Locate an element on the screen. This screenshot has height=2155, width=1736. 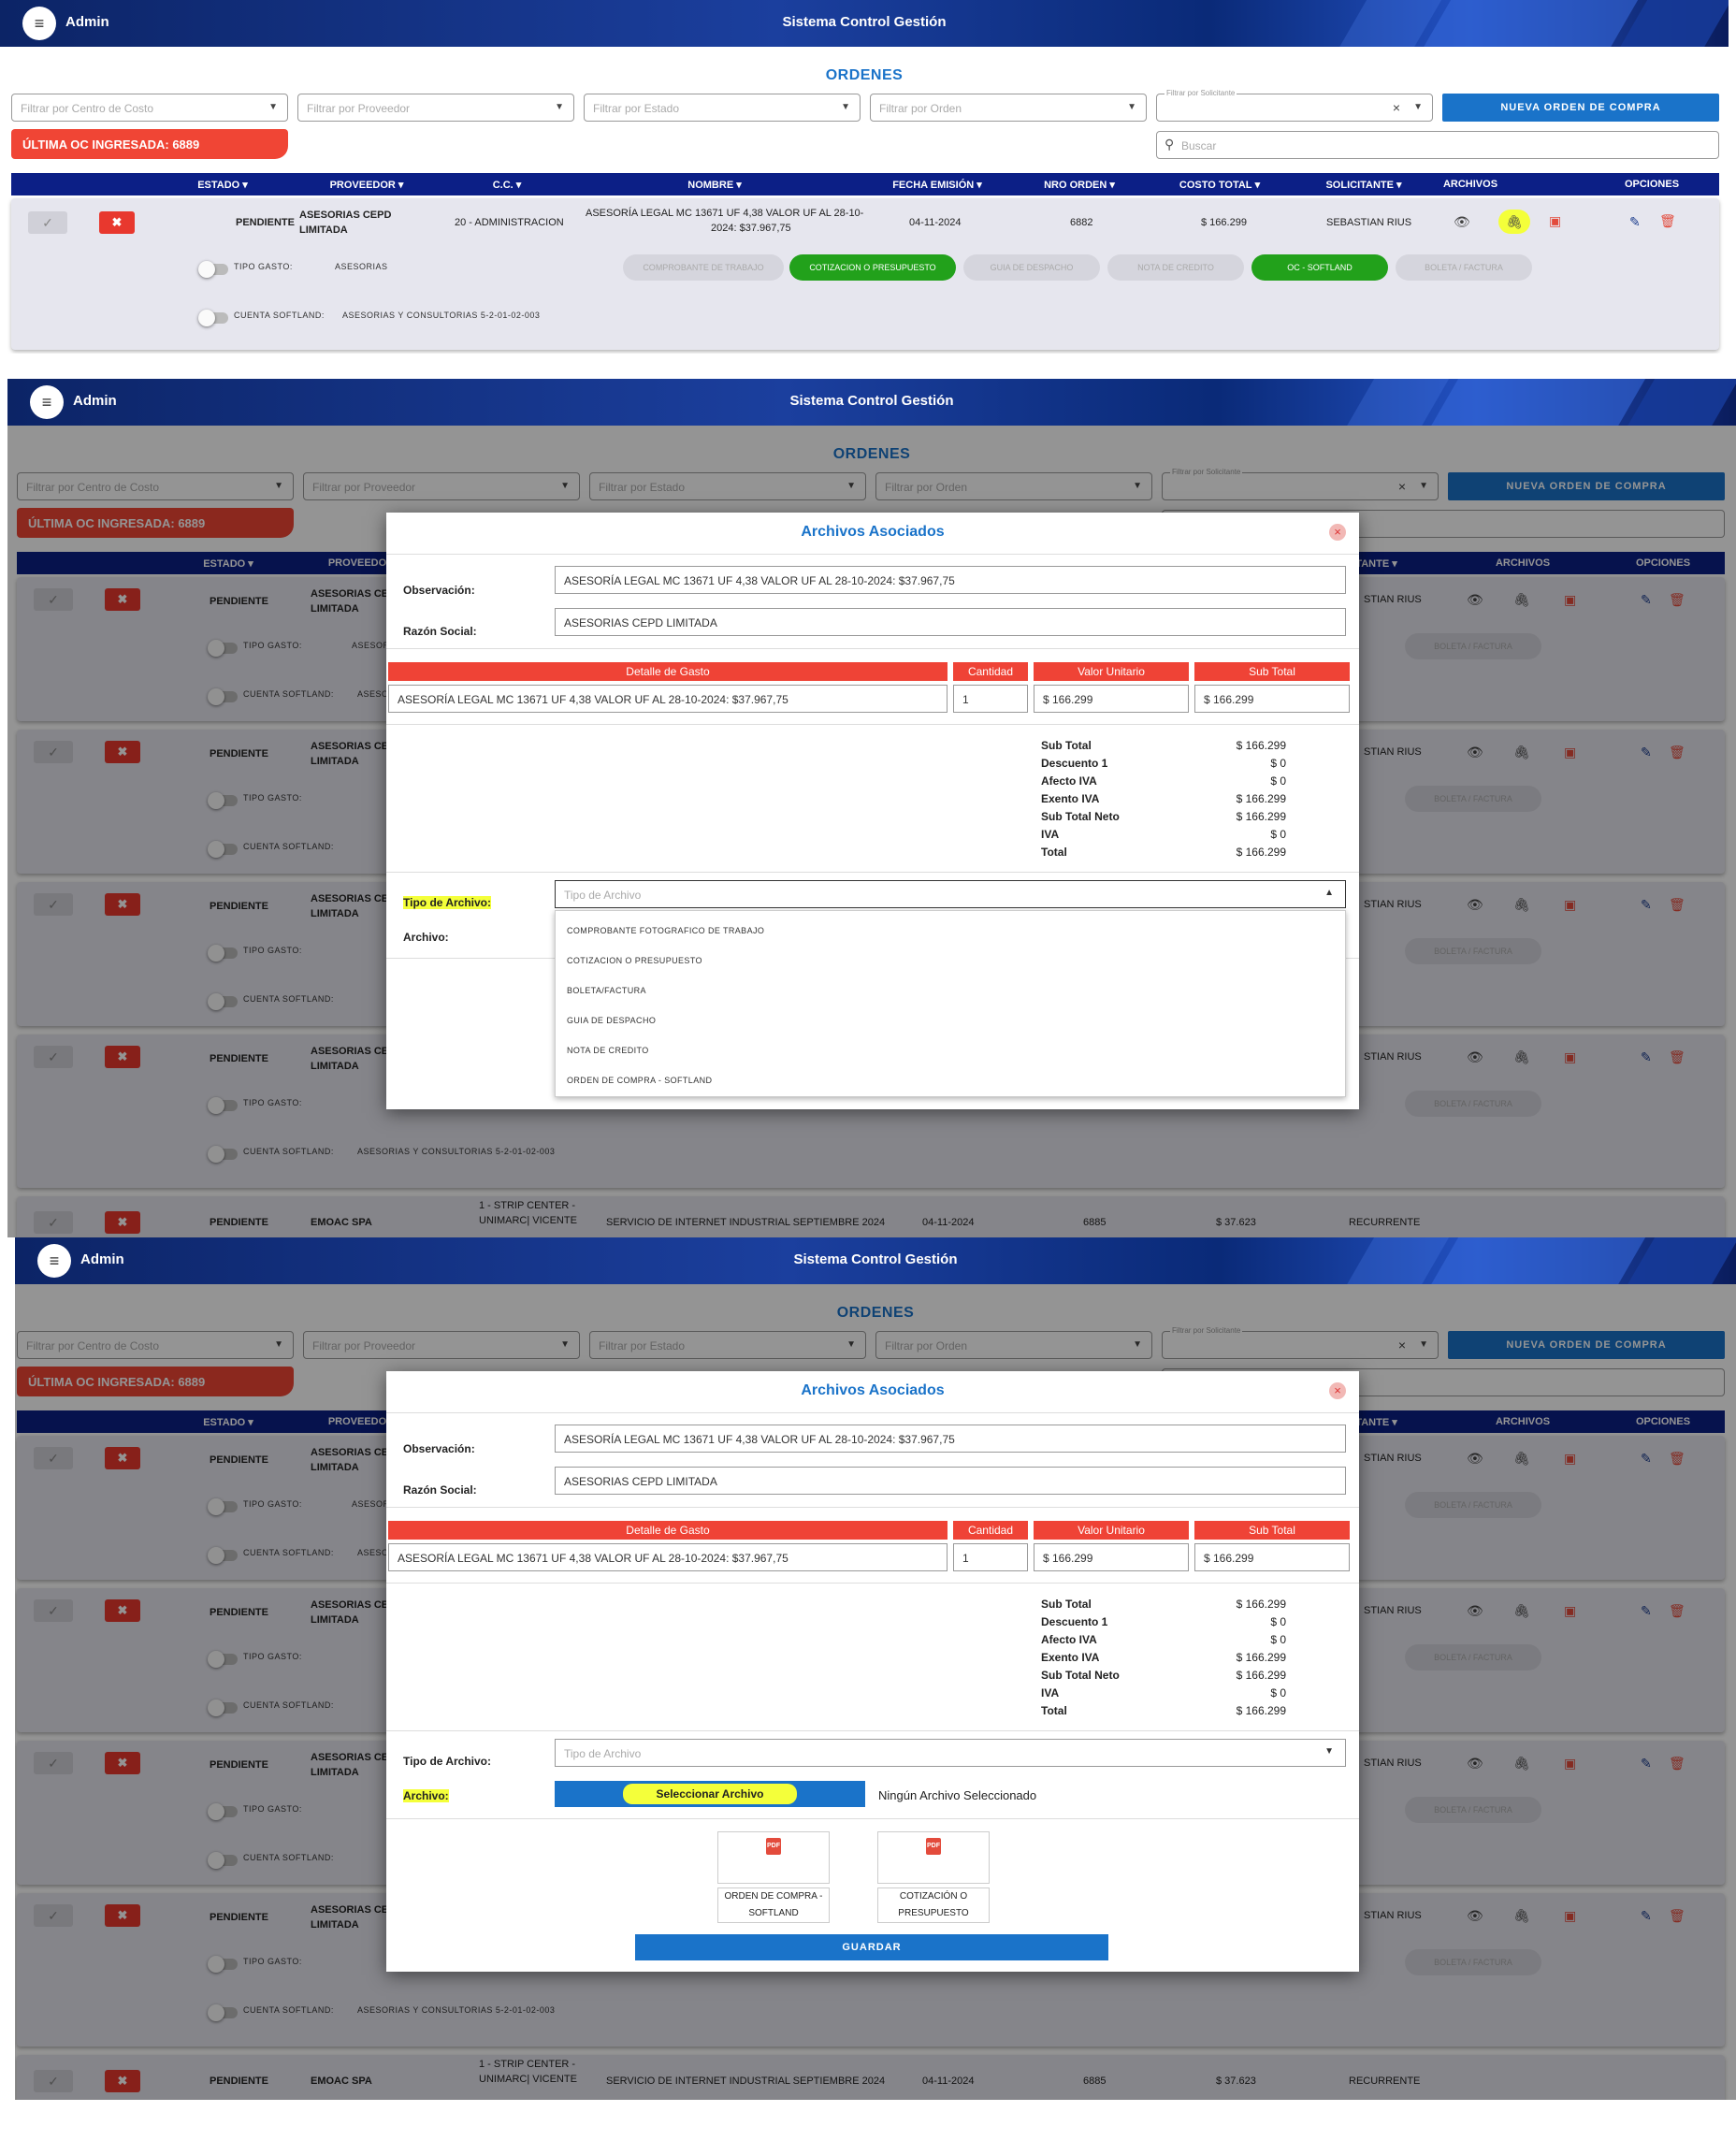
new-order-button: NUEVA ORDEN DE COMPRA is located at coordinates (1580, 108).